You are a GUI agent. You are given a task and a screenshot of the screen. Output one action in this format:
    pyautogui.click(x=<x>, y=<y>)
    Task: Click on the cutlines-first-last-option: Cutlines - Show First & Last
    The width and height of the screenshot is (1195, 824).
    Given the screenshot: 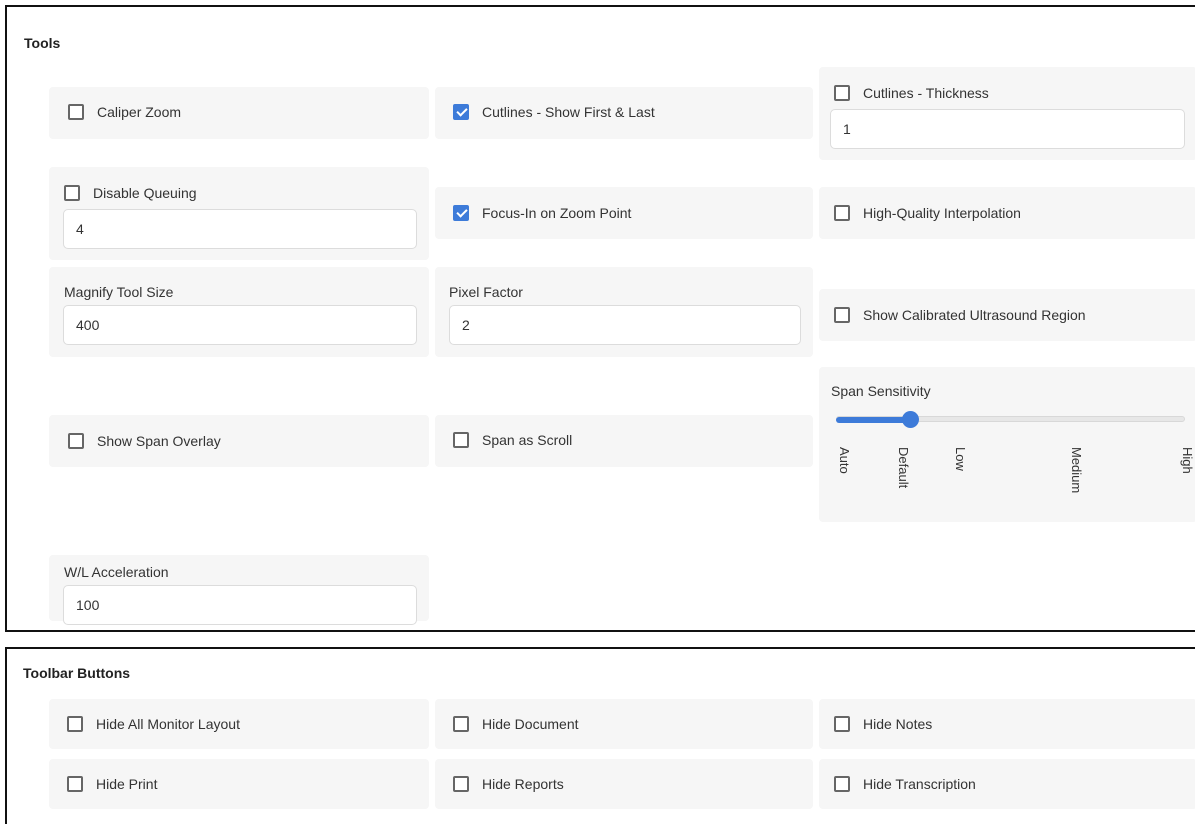 What is the action you would take?
    pyautogui.click(x=554, y=112)
    